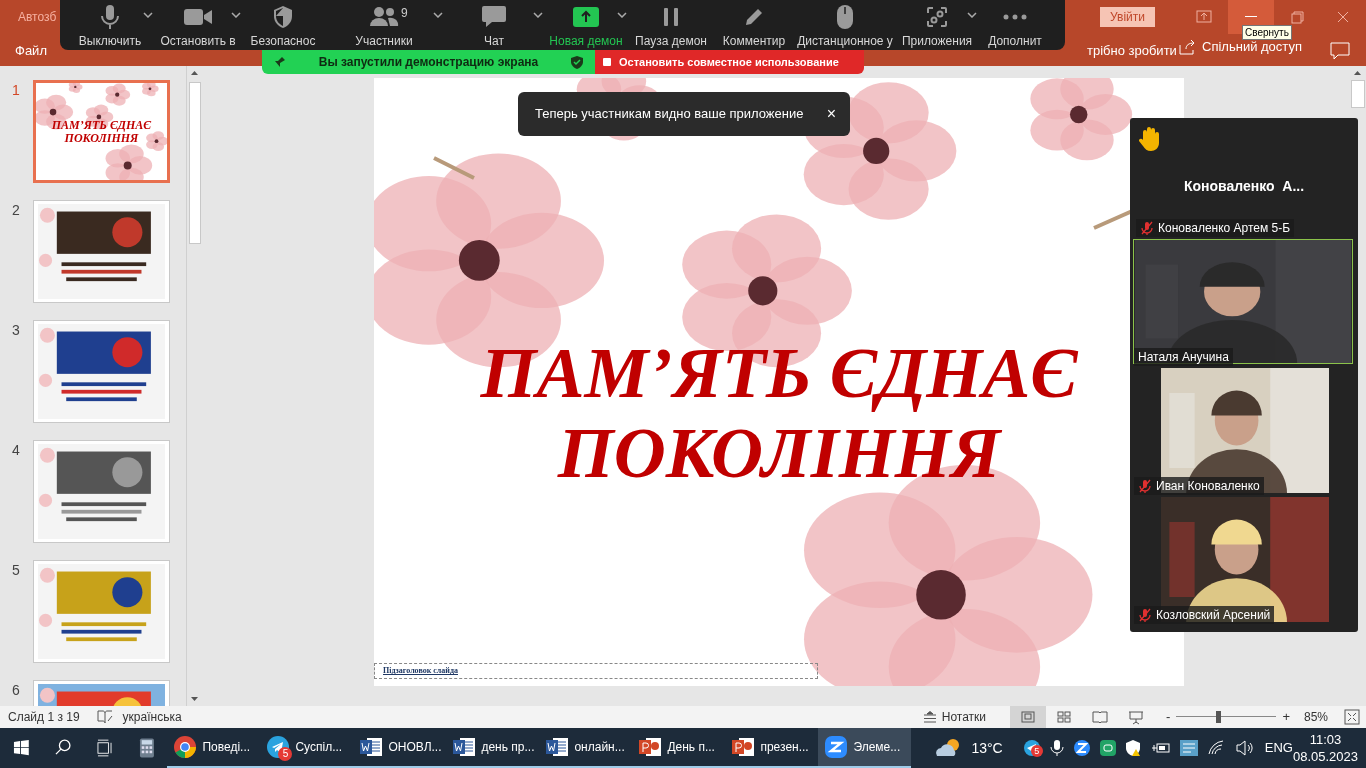 The width and height of the screenshot is (1366, 768). I want to click on pencil-icon, so click(754, 17).